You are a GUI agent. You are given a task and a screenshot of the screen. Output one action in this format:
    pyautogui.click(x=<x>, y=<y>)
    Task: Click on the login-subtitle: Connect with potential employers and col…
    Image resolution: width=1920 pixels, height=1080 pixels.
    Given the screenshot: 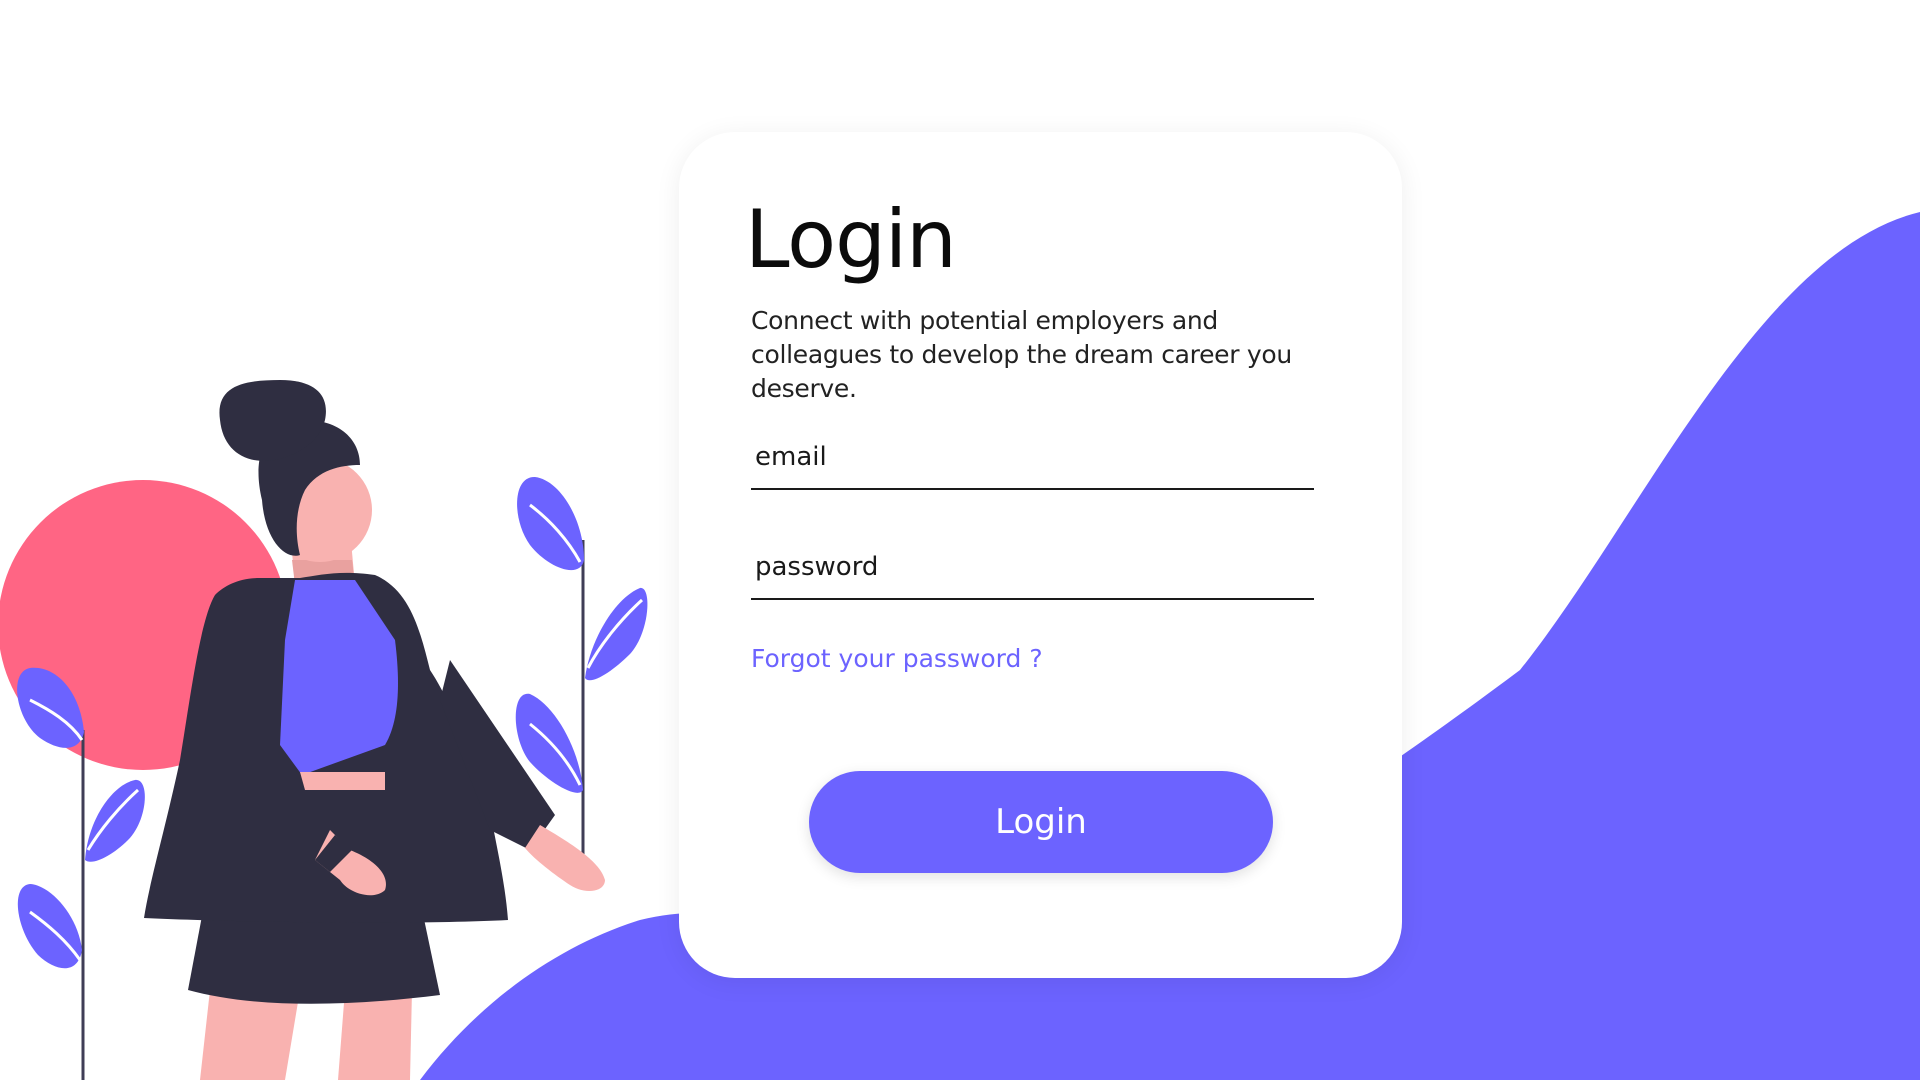 What is the action you would take?
    pyautogui.click(x=1021, y=354)
    